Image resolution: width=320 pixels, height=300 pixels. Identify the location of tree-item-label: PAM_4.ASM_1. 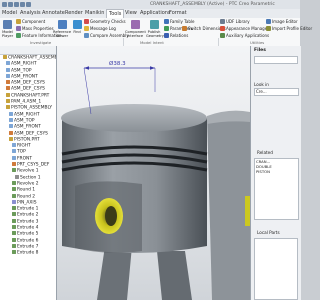
(26, 102).